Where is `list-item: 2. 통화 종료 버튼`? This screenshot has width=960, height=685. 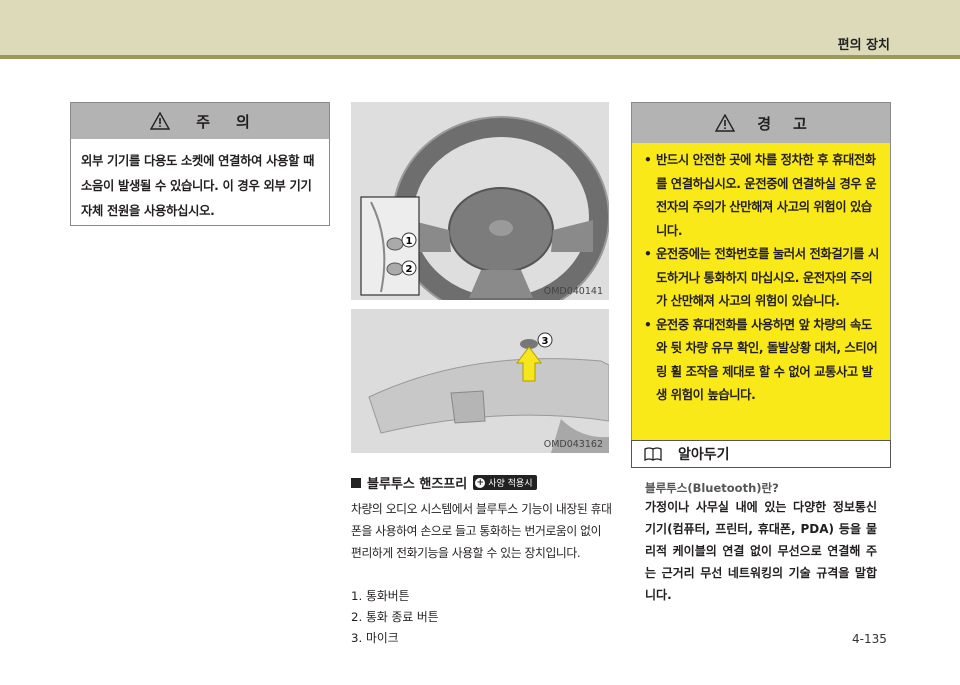 list-item: 2. 통화 종료 버튼 is located at coordinates (395, 617).